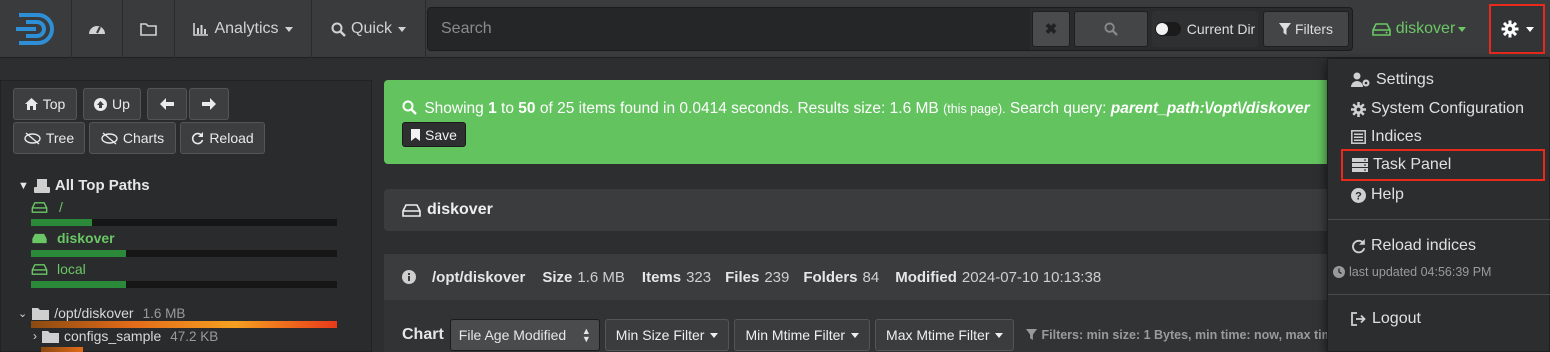  I want to click on toggle-switch, so click(1167, 29).